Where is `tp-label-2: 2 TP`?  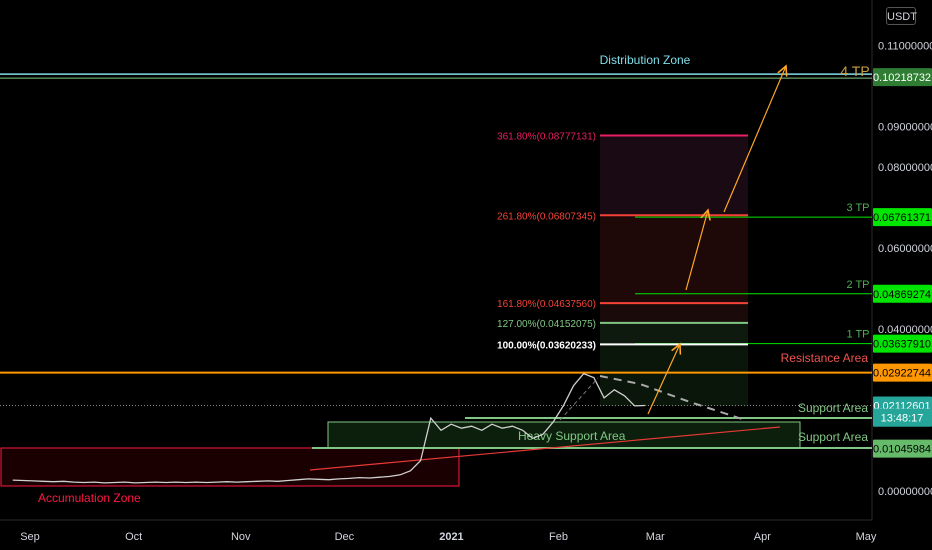 tp-label-2: 2 TP is located at coordinates (857, 285).